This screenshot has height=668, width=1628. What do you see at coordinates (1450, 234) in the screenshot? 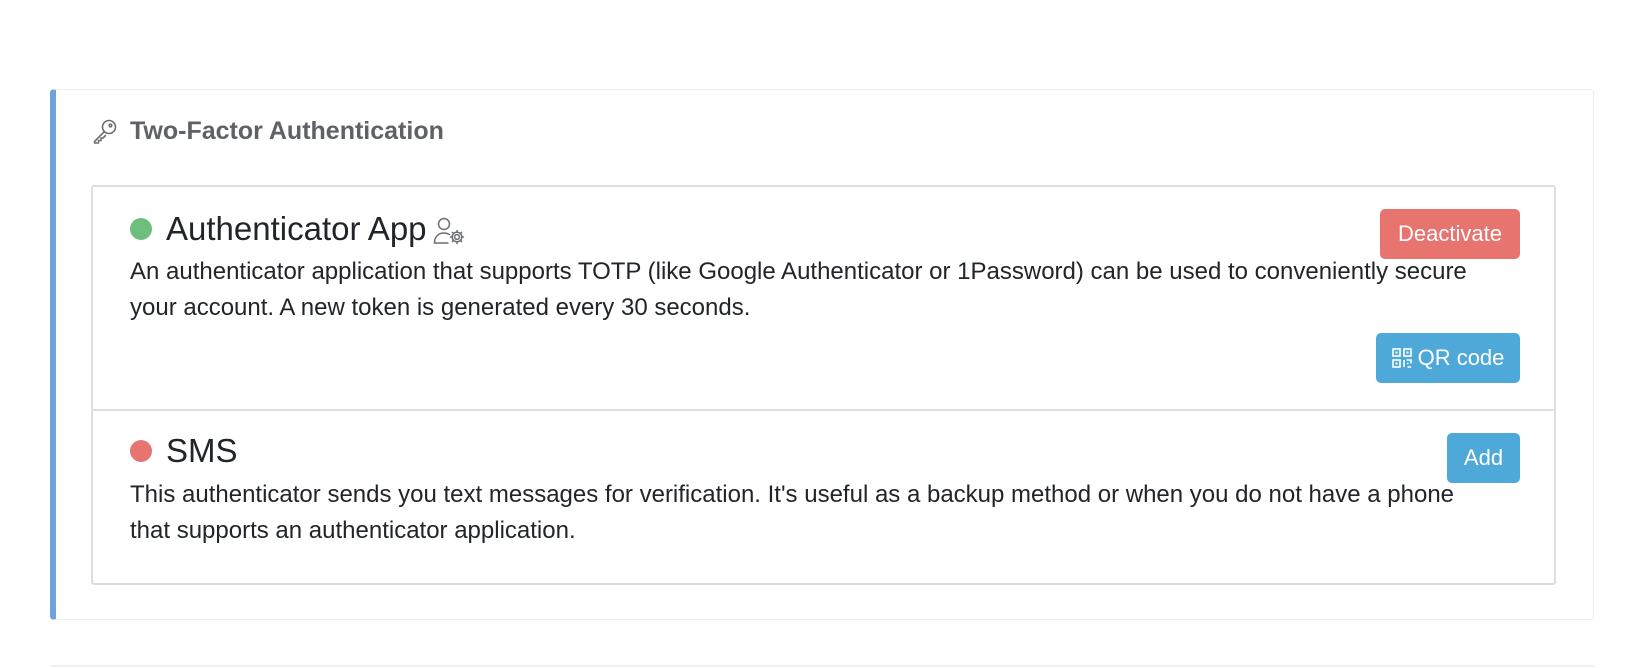
I see `deactivate-button: Deactivate` at bounding box center [1450, 234].